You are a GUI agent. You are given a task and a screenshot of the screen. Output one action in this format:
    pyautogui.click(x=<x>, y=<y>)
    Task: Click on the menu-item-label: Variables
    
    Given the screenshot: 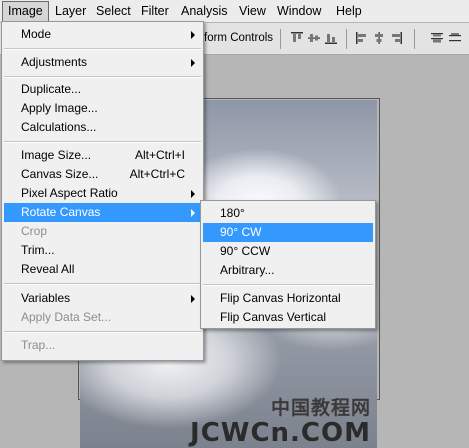 What is the action you would take?
    pyautogui.click(x=46, y=298)
    